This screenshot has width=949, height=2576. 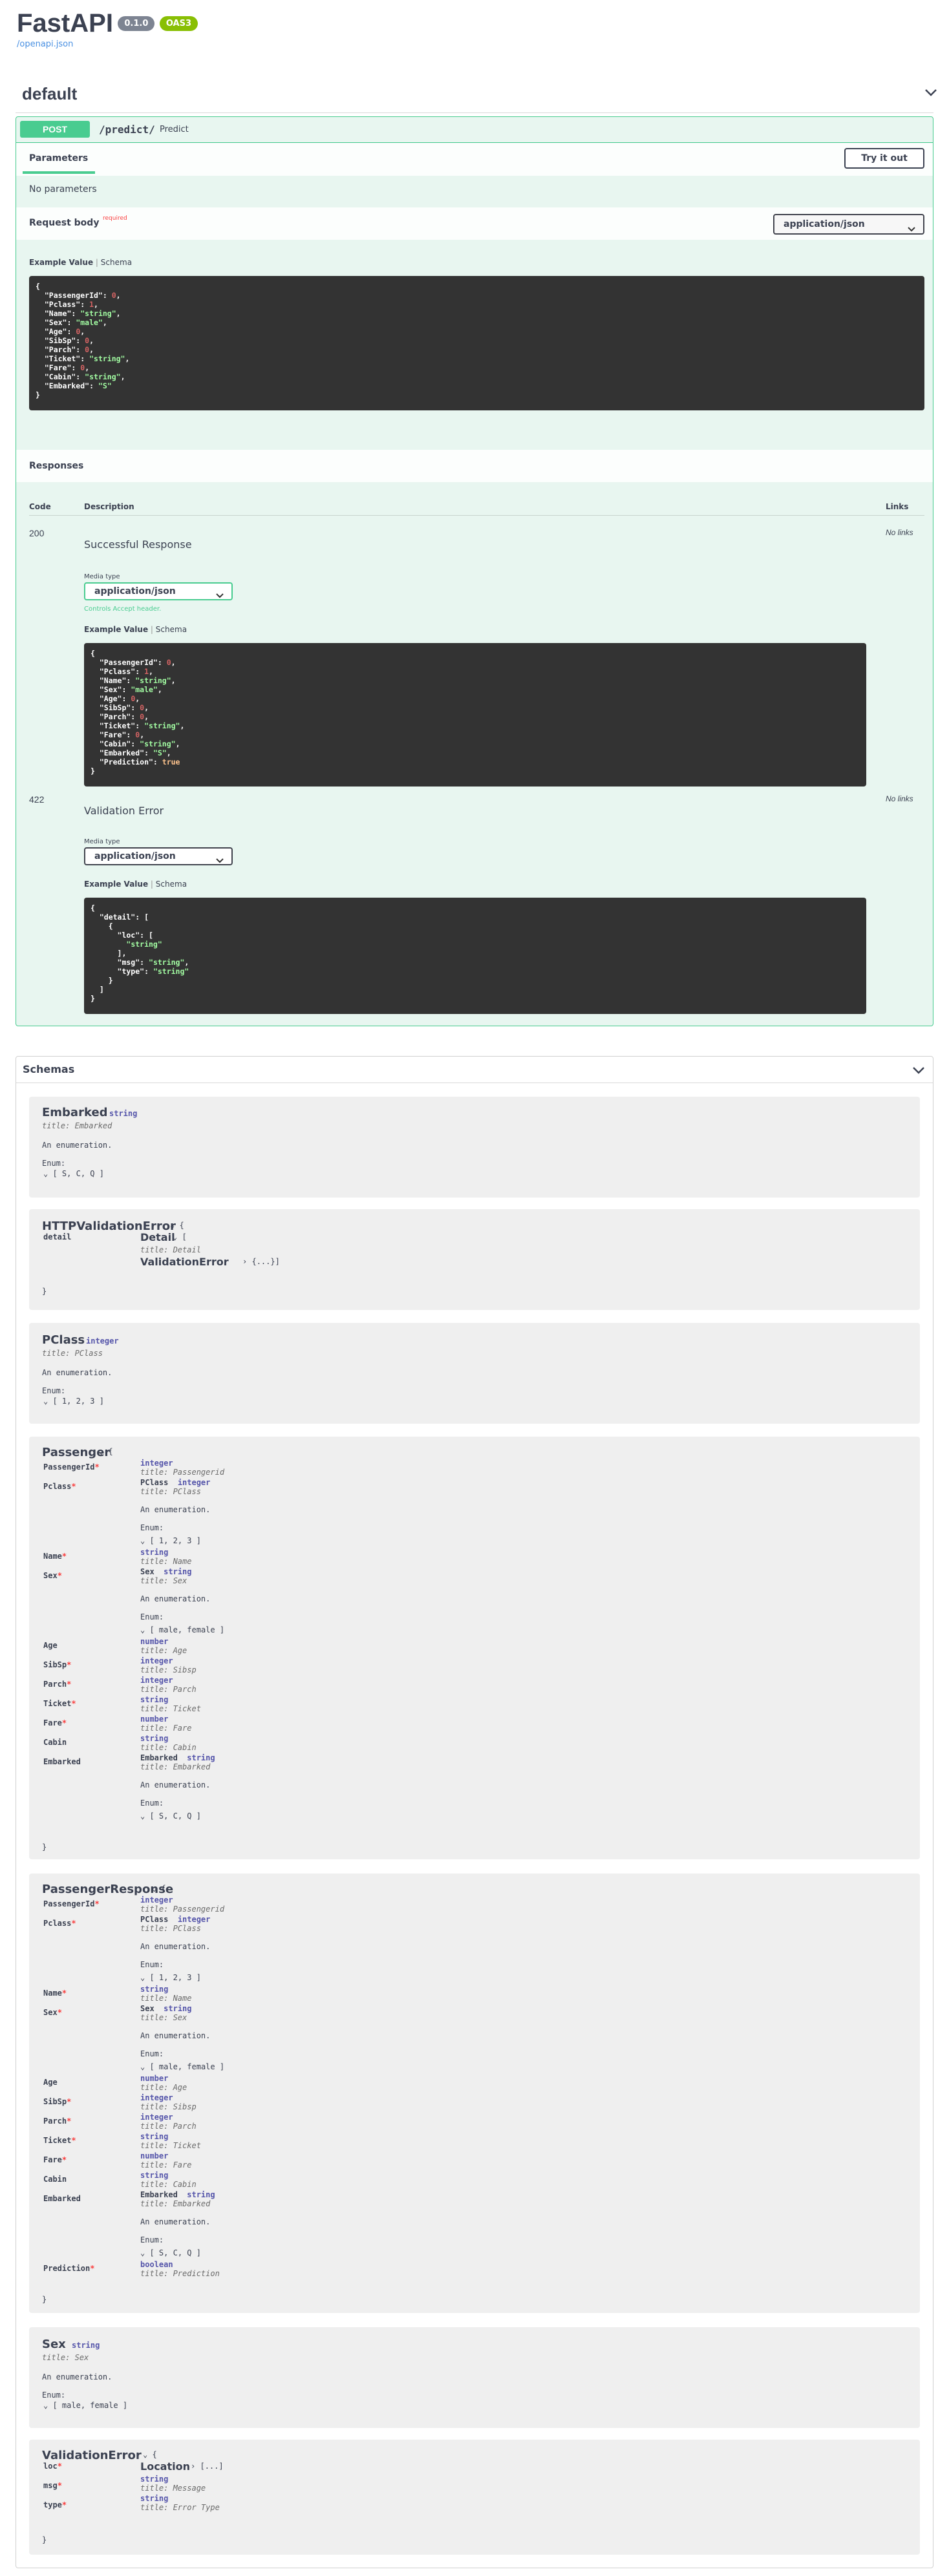 What do you see at coordinates (930, 92) in the screenshot?
I see `collapse-default-chevron-icon` at bounding box center [930, 92].